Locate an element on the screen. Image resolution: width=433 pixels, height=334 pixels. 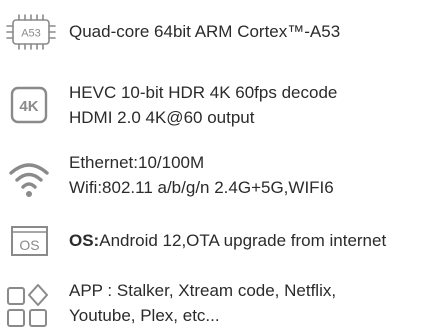
video-spec-line-2: HDMI 2.0 4K@60 output is located at coordinates (162, 117).